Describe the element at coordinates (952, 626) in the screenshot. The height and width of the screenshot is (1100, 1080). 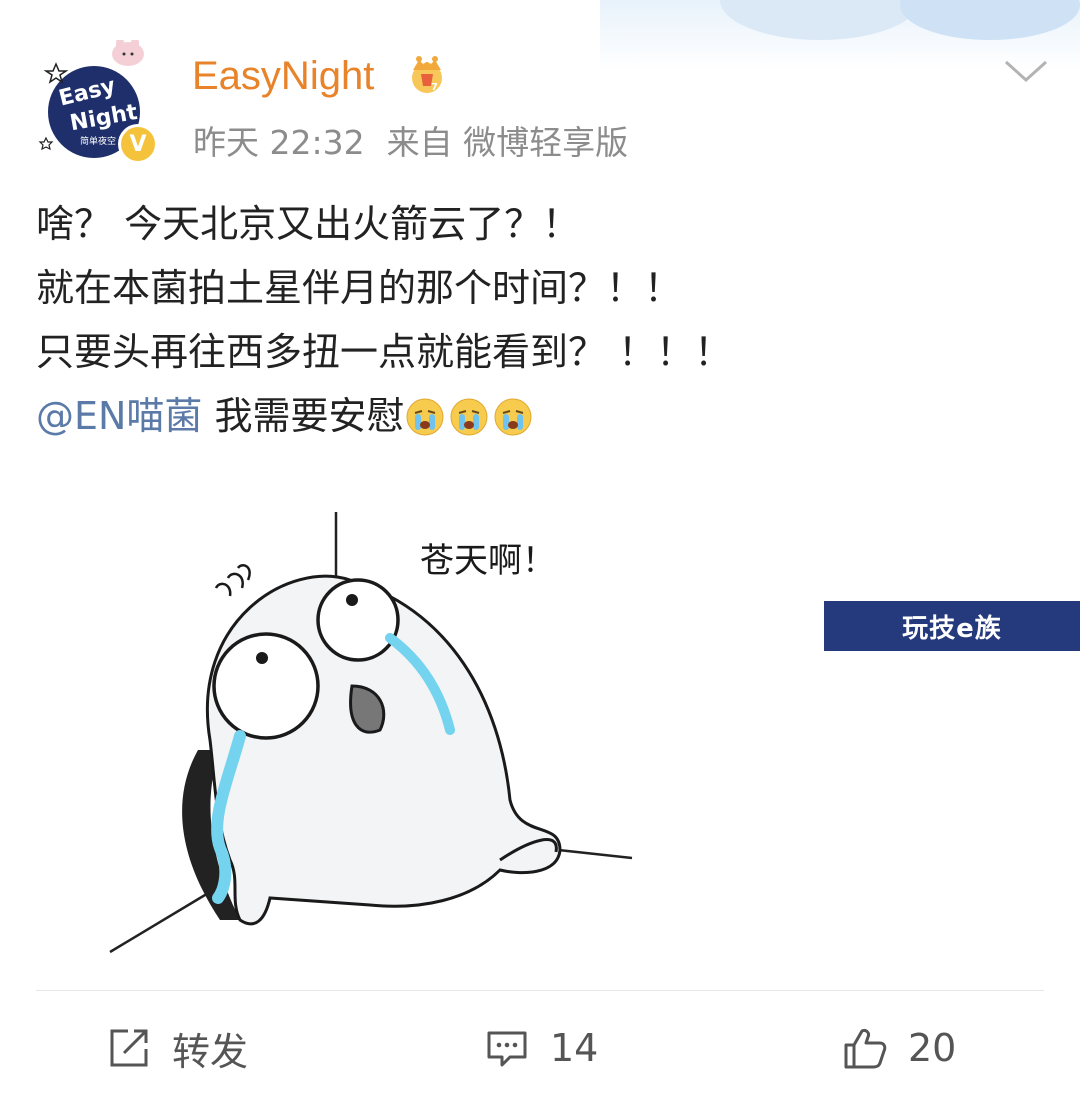
I see `watermark-label: 玩技e族` at that location.